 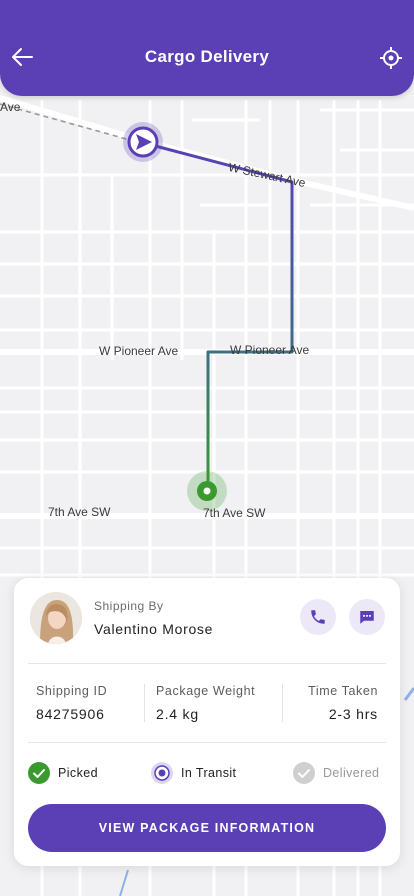 I want to click on shipping-by-label: Shipping By, so click(x=129, y=606).